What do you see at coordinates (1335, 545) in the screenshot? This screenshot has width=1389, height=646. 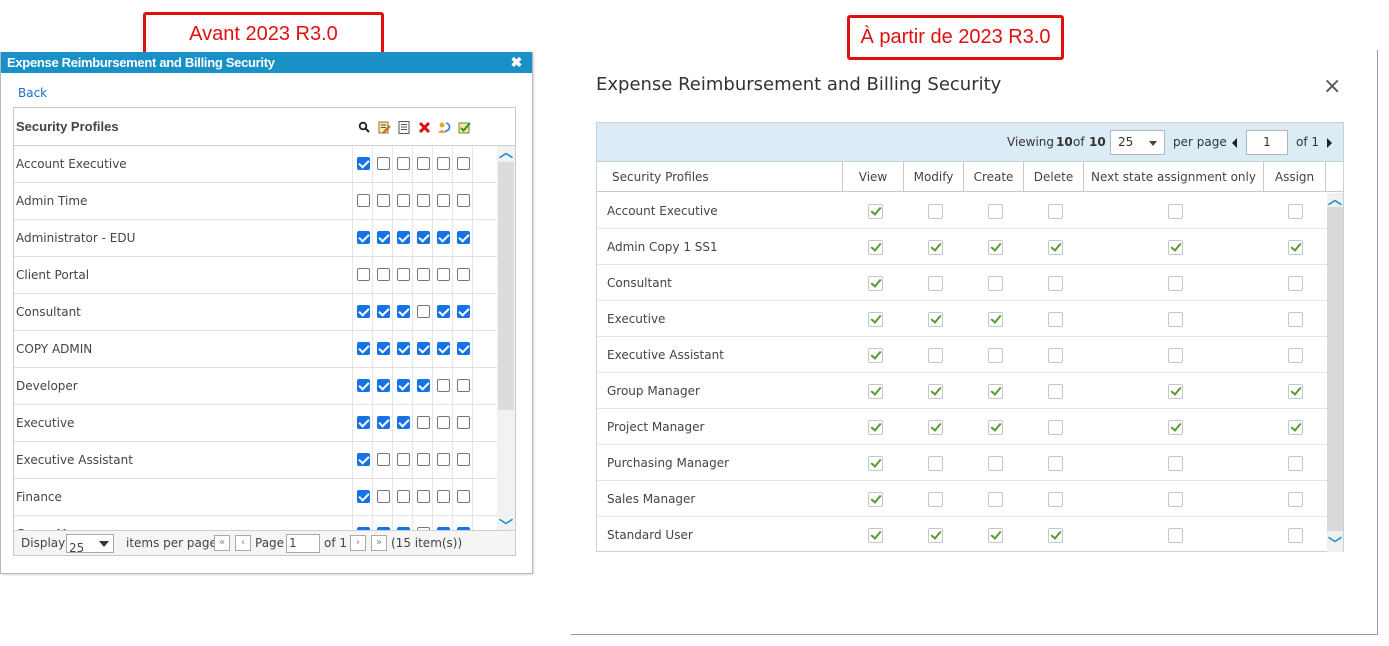 I see `chevron-down-icon: ﹀` at bounding box center [1335, 545].